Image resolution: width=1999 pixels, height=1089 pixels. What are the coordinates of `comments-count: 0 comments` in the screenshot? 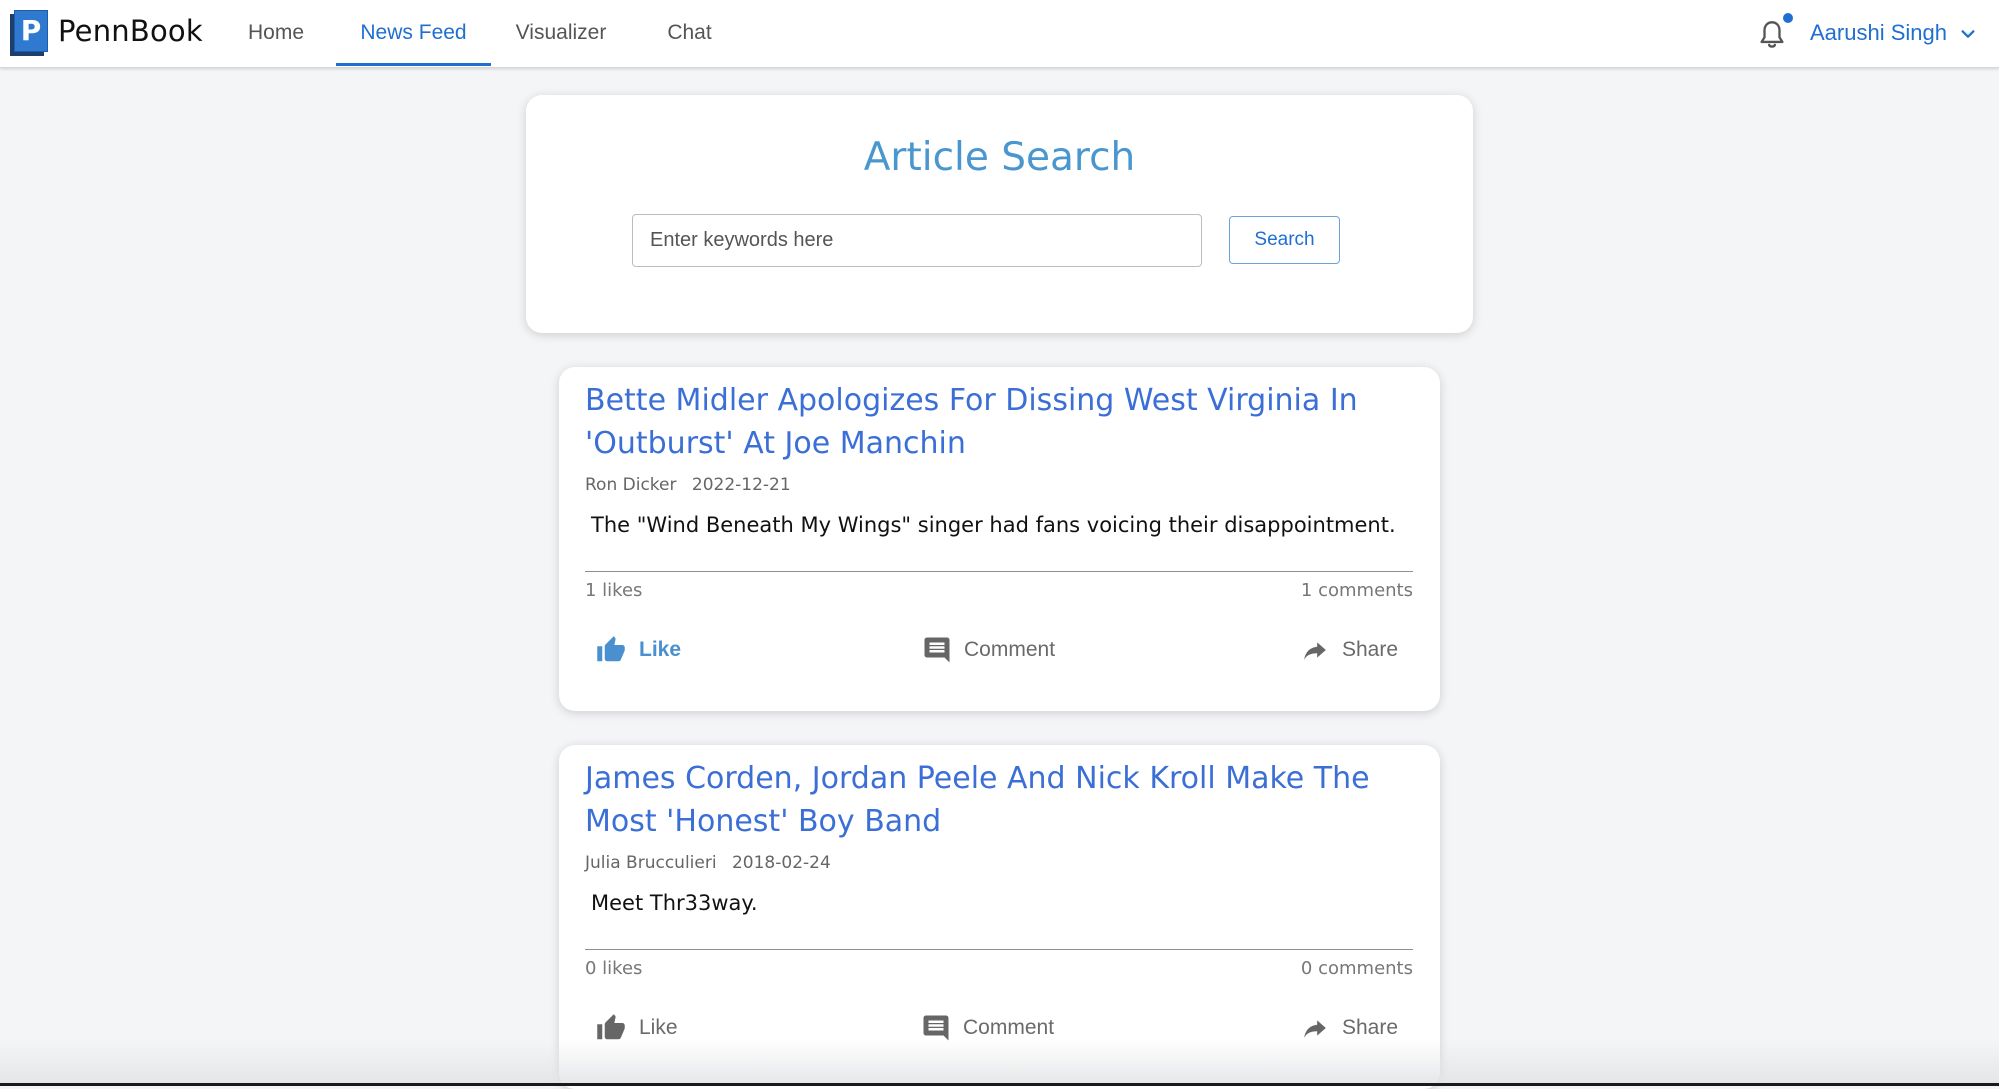 It's located at (1356, 968).